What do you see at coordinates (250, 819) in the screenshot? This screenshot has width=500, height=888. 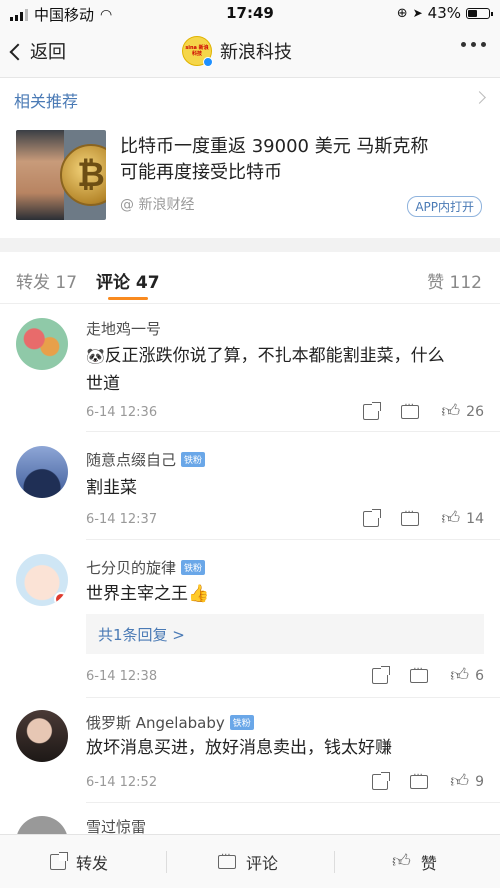 I see `comment-item: 雪过惊雷` at bounding box center [250, 819].